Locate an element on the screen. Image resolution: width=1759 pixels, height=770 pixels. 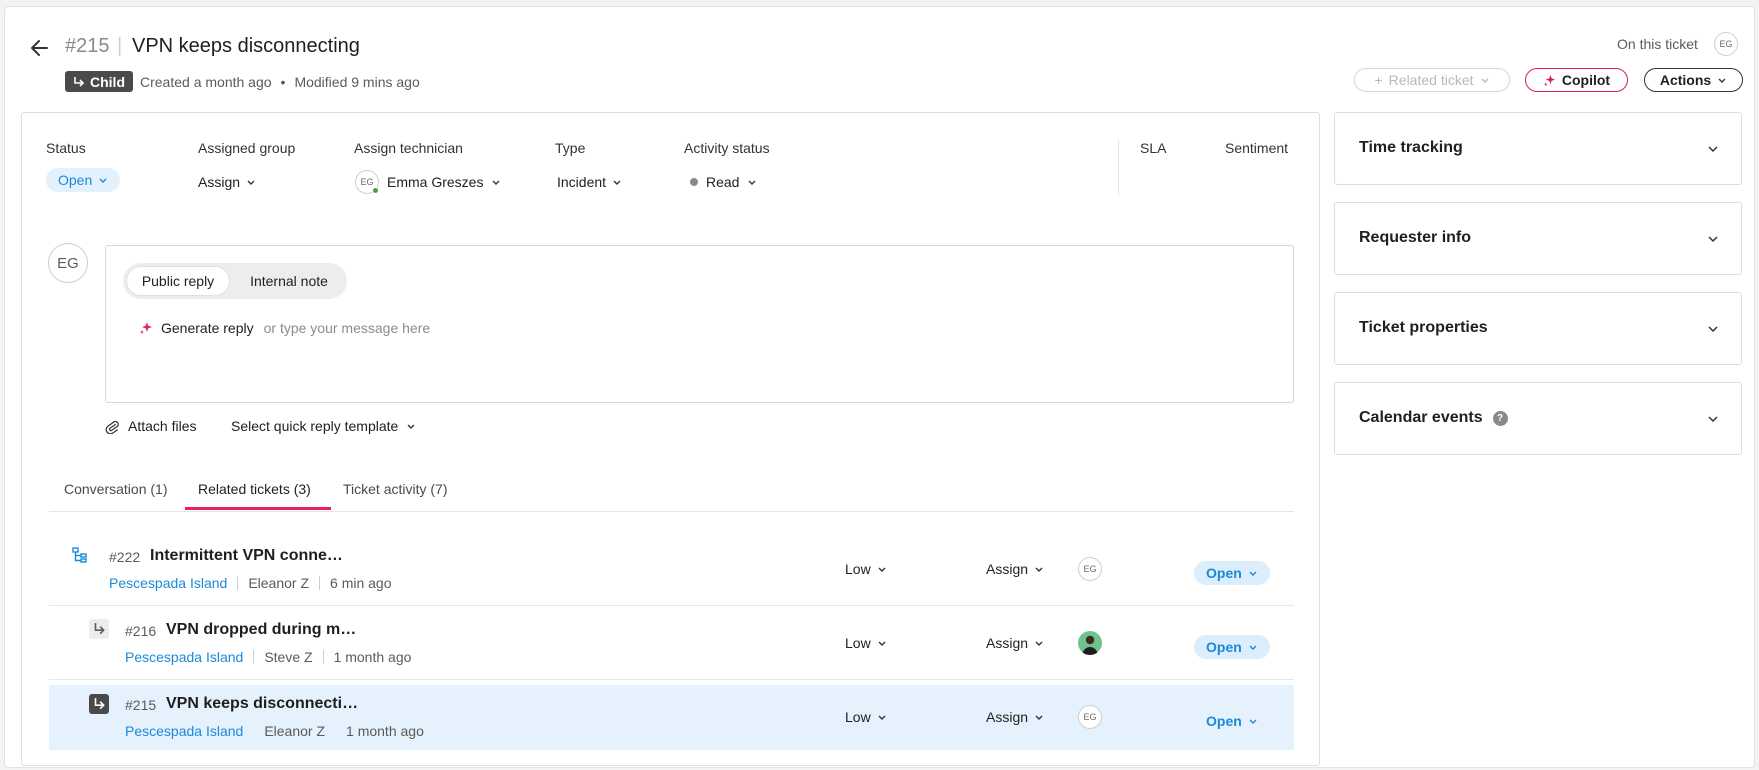
row-subline: Pescespada Island Steve Z 1 month ago is located at coordinates (268, 657).